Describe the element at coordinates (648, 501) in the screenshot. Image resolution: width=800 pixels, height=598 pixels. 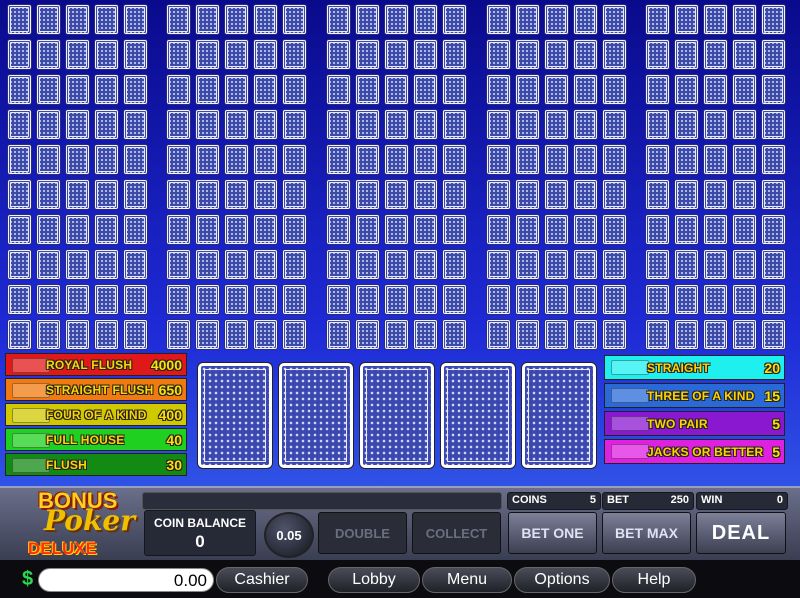
I see `bet-box: BET 250` at that location.